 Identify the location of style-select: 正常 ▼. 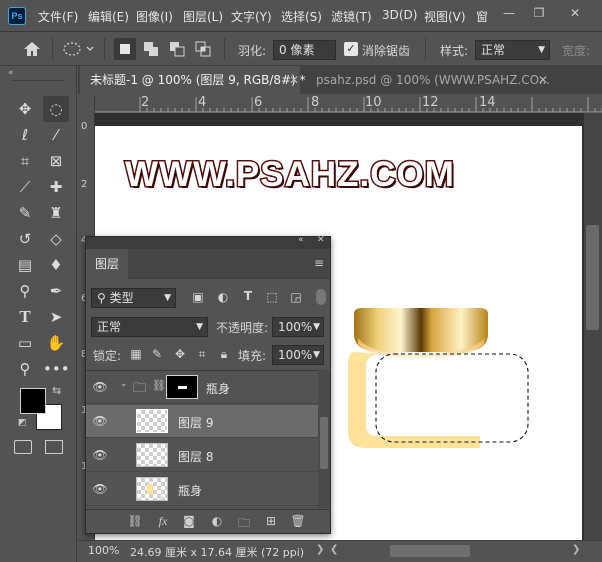
(512, 50).